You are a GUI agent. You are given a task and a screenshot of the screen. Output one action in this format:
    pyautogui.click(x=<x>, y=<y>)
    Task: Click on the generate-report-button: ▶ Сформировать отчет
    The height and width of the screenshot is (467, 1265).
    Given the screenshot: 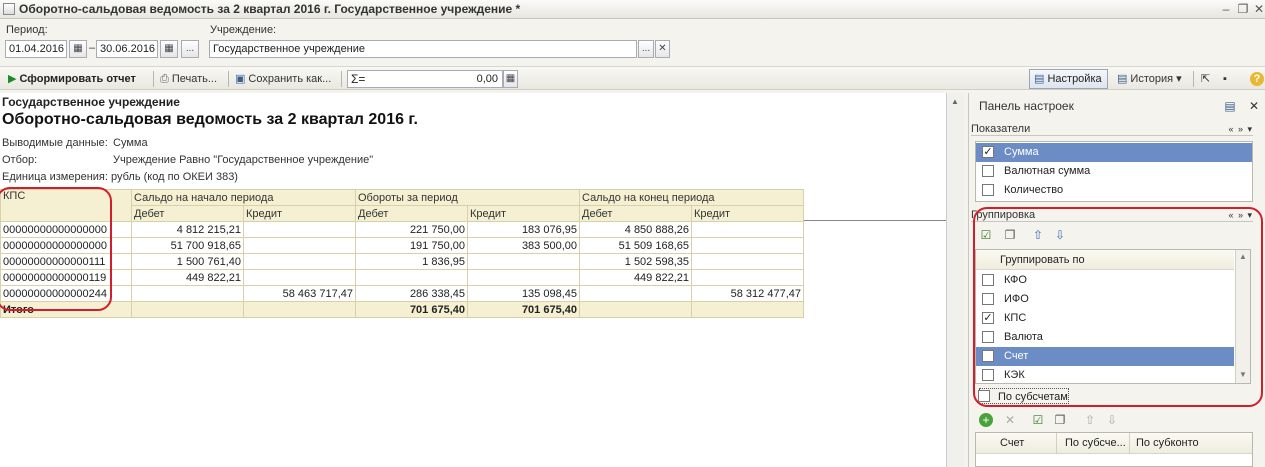 What is the action you would take?
    pyautogui.click(x=72, y=79)
    